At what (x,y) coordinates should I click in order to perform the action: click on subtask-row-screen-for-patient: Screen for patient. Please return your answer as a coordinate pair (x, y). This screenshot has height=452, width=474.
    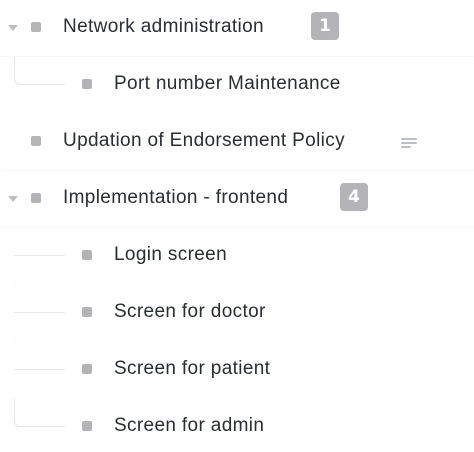
    Looking at the image, I should click on (237, 370).